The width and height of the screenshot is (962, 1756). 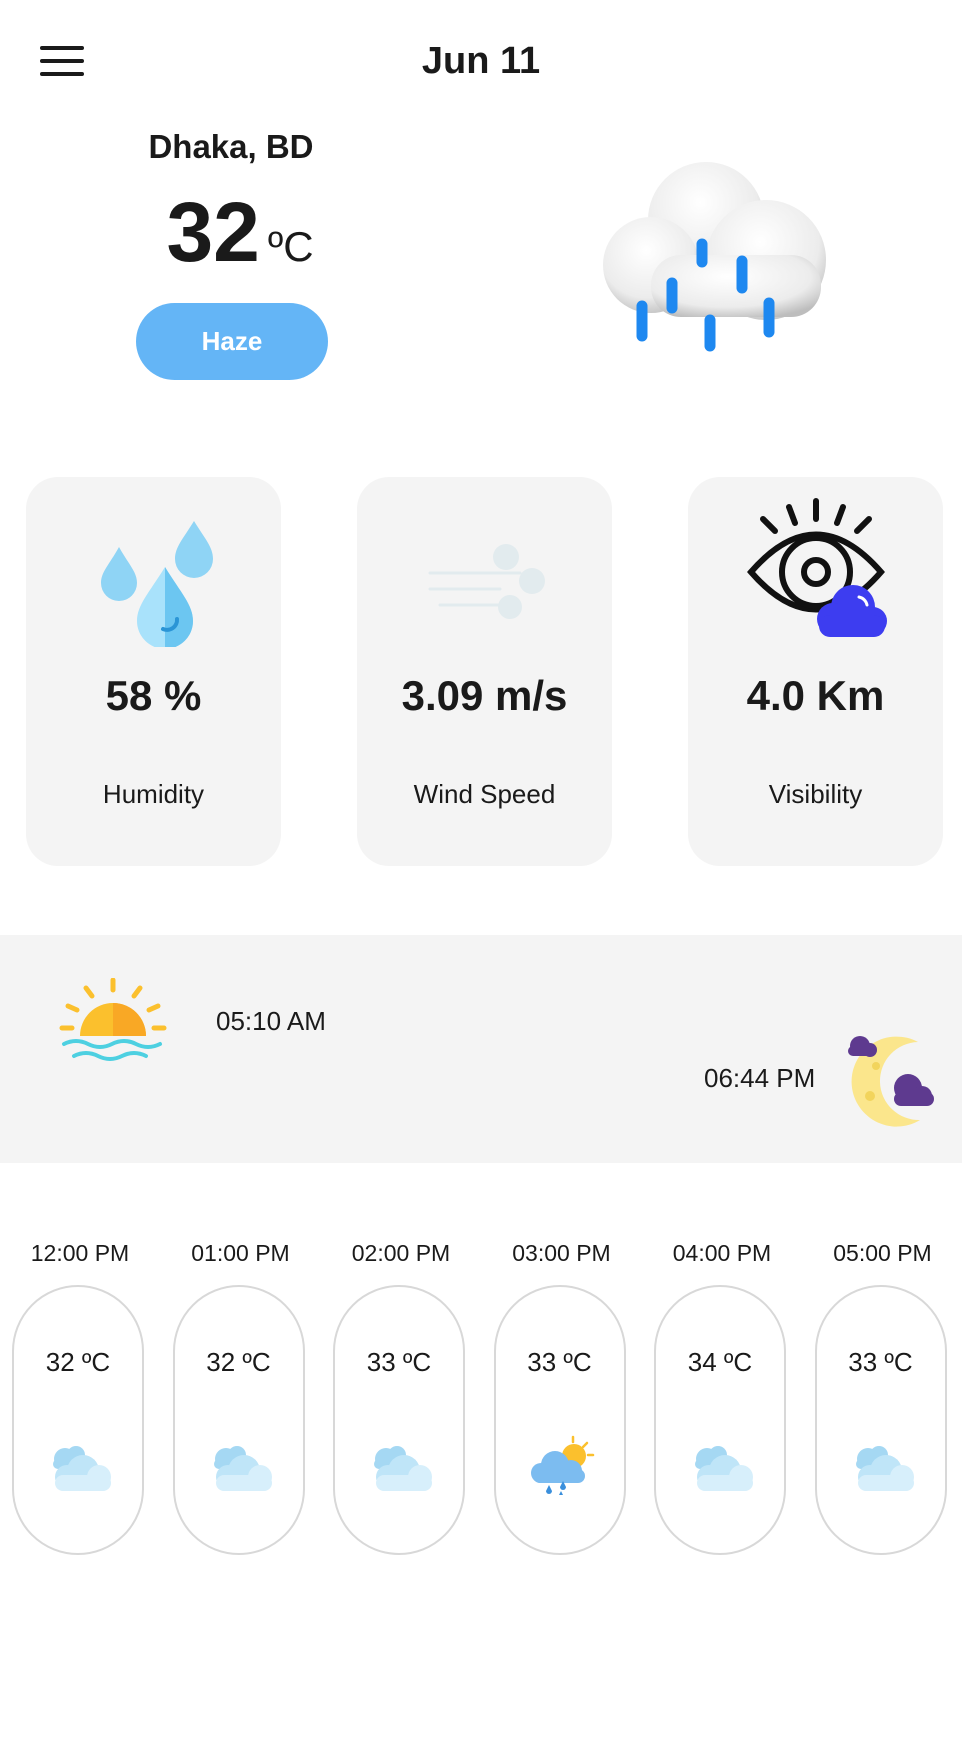 I want to click on wind-speed-label: Wind Speed, so click(x=484, y=794).